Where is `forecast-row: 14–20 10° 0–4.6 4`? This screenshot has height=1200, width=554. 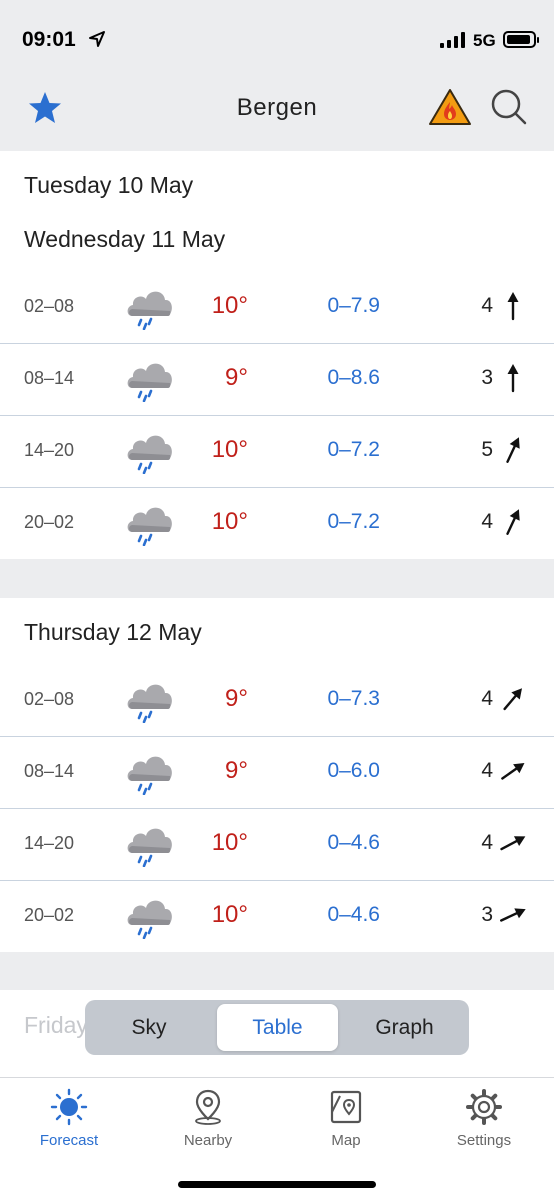 forecast-row: 14–20 10° 0–4.6 4 is located at coordinates (277, 845).